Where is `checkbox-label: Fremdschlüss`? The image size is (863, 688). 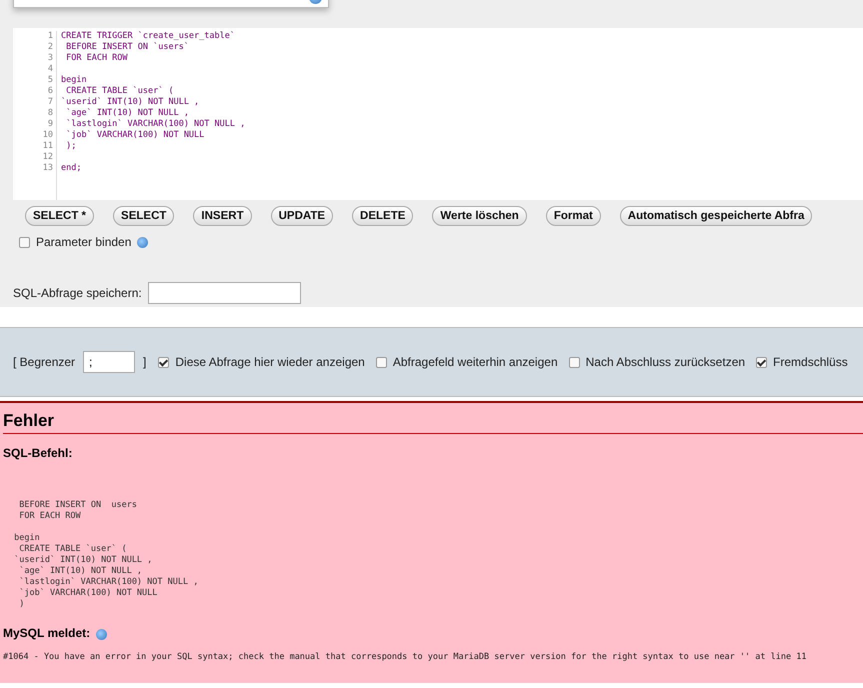
checkbox-label: Fremdschlüss is located at coordinates (810, 362).